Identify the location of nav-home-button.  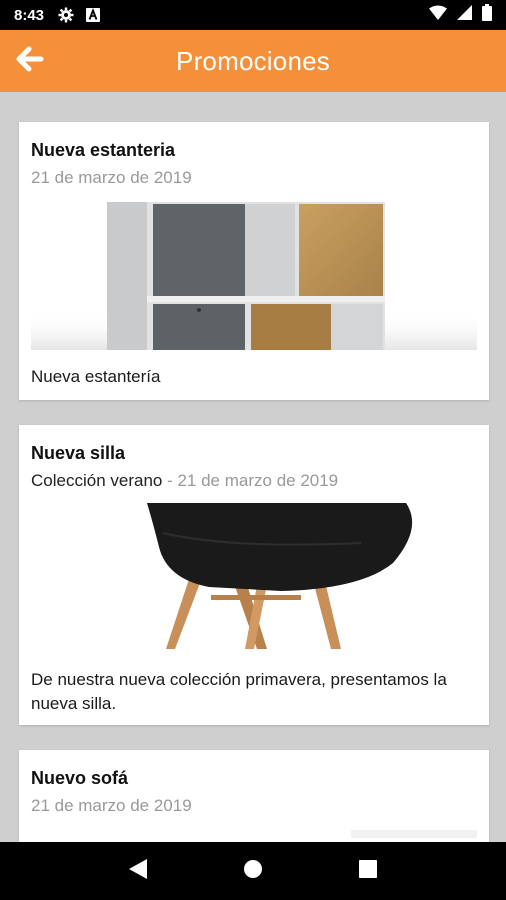
(253, 871).